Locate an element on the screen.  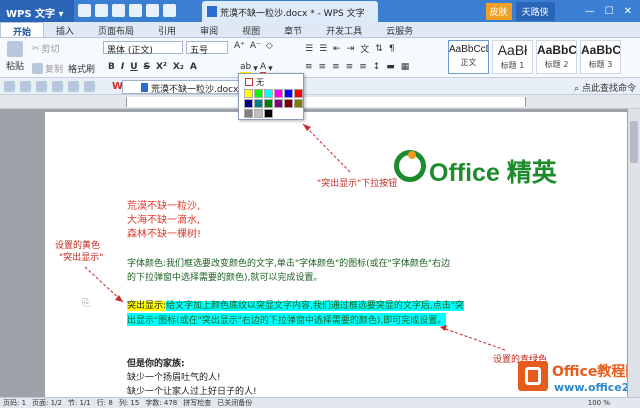
status-words: 字数: 478 is located at coordinates (161, 403).